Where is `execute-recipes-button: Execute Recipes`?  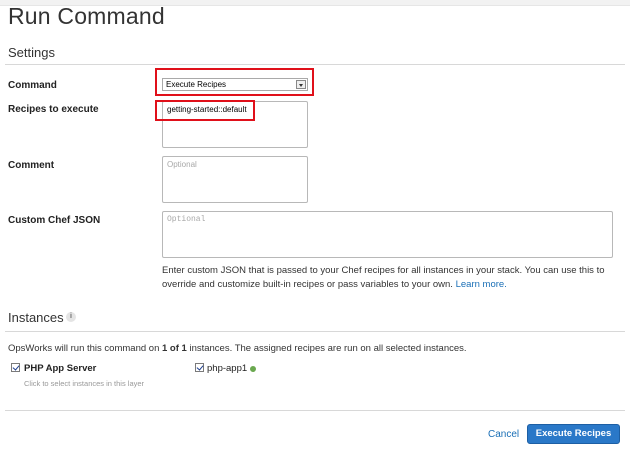
execute-recipes-button: Execute Recipes is located at coordinates (573, 434).